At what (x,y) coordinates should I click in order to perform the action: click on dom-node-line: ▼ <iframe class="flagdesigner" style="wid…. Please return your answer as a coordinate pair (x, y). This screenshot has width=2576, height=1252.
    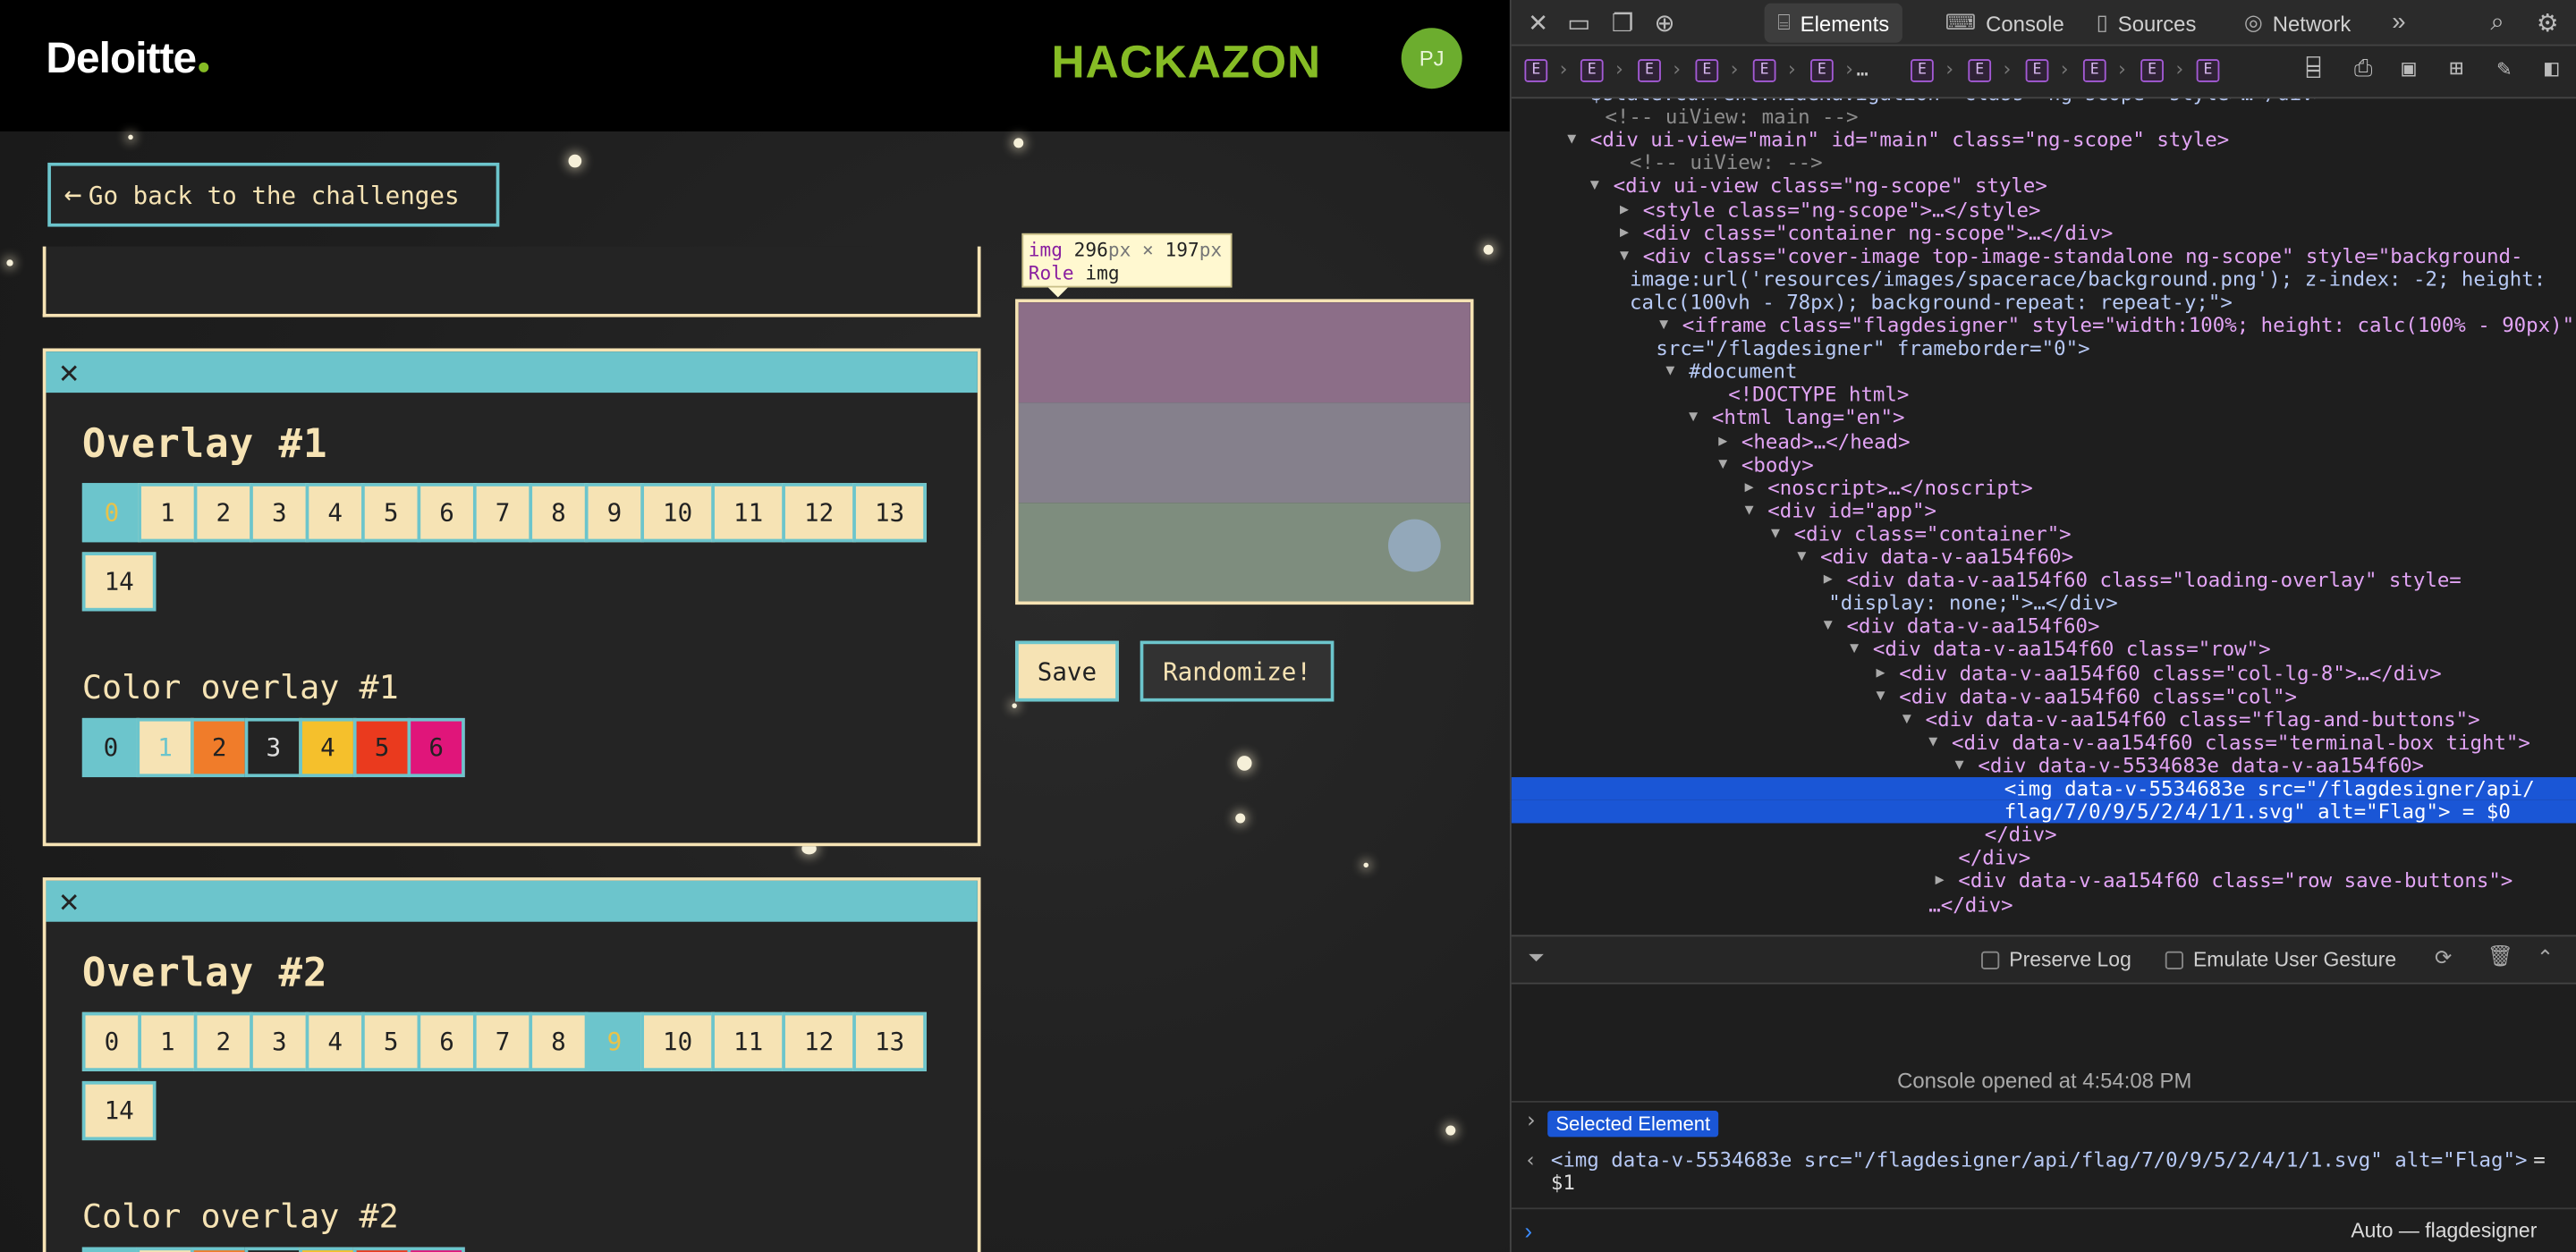
    Looking at the image, I should click on (2044, 326).